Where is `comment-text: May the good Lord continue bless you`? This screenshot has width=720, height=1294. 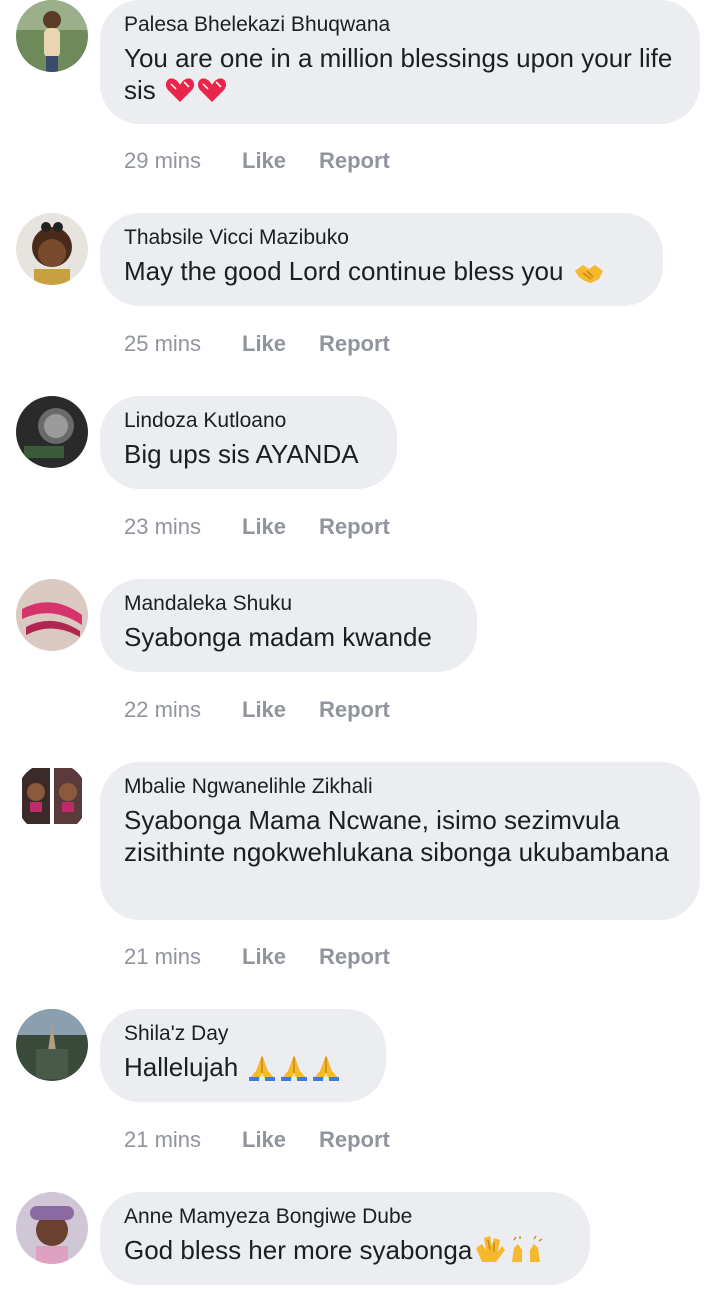
comment-text: May the good Lord continue bless you is located at coordinates (381, 271).